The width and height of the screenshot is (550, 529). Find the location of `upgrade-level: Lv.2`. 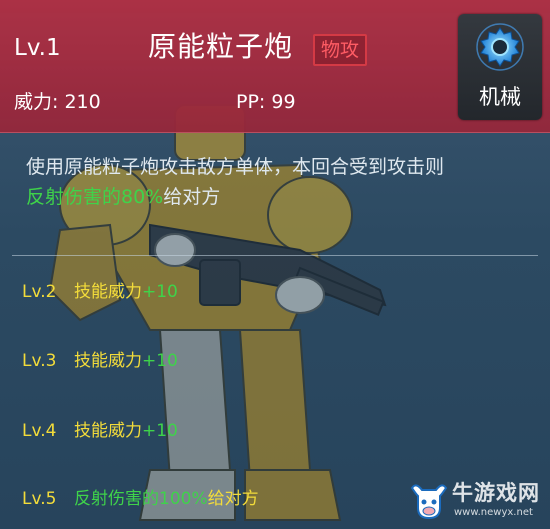

upgrade-level: Lv.2 is located at coordinates (39, 292).